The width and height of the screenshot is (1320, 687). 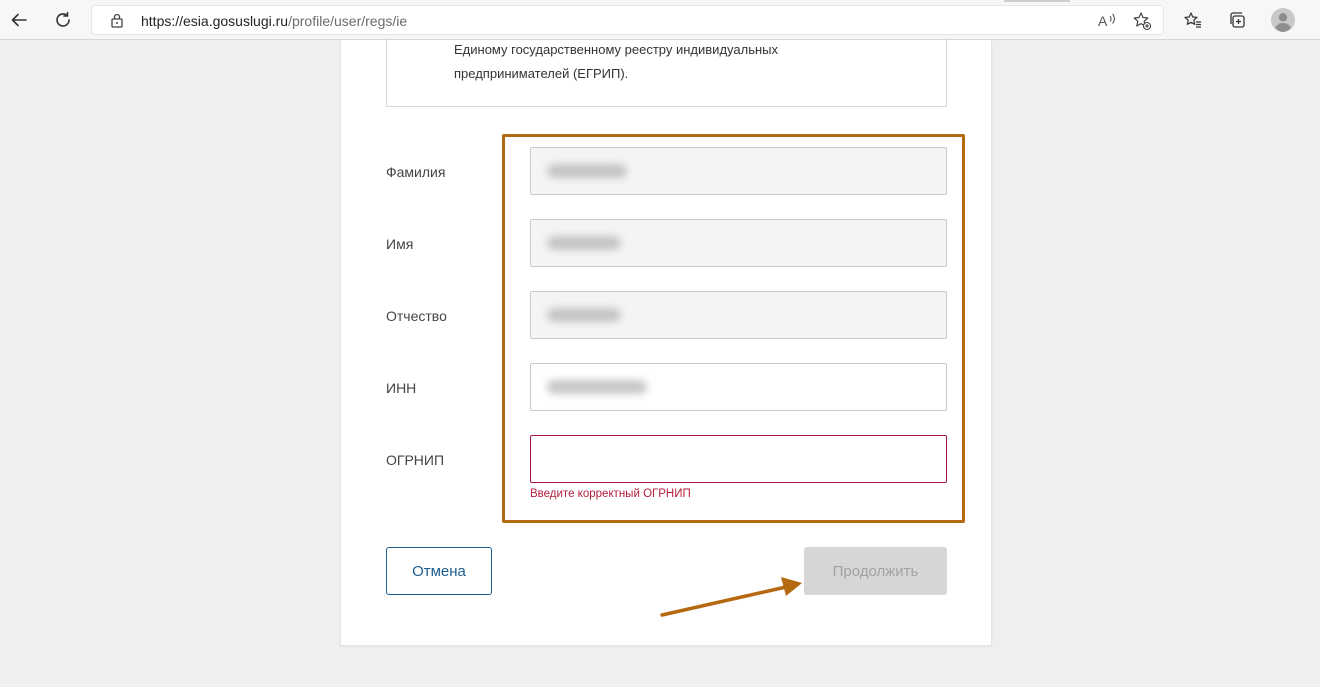 What do you see at coordinates (1037, 1) in the screenshot?
I see `tab-strip-edge` at bounding box center [1037, 1].